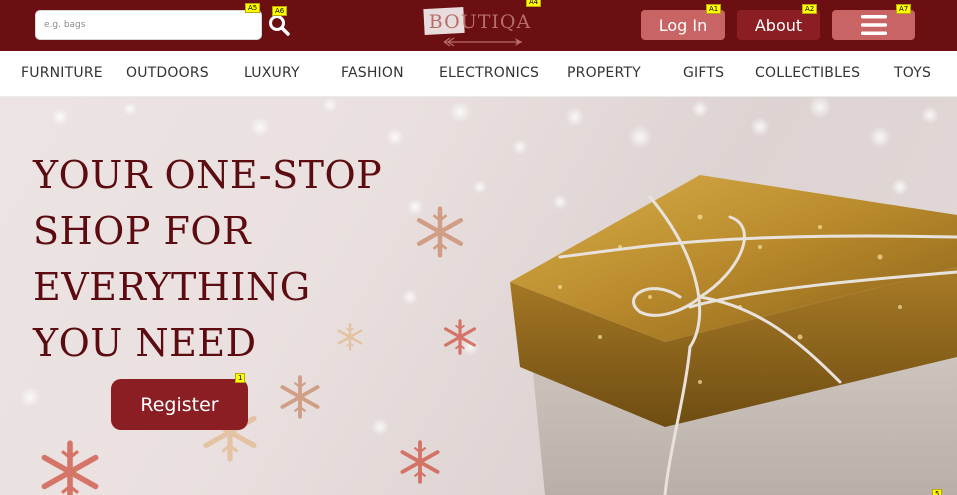  What do you see at coordinates (778, 25) in the screenshot?
I see `about-button: About` at bounding box center [778, 25].